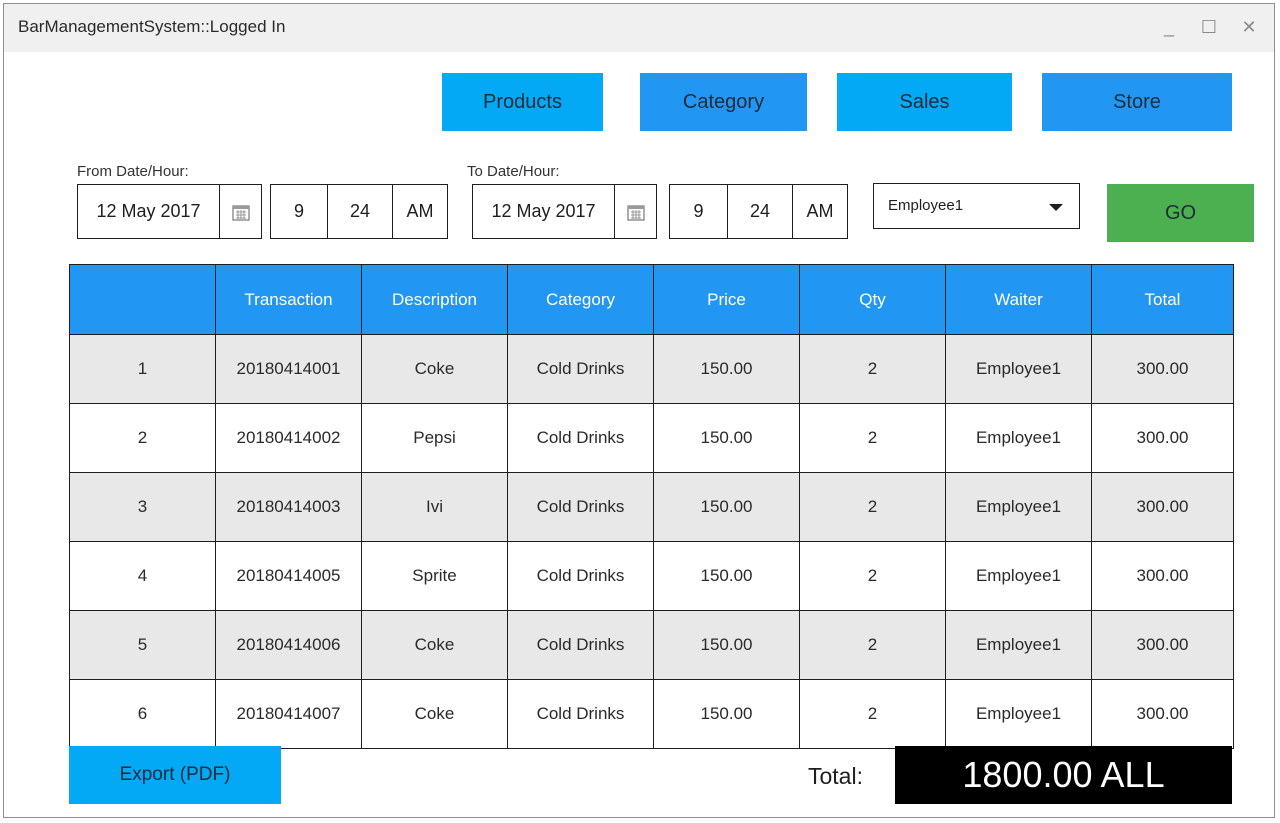 Image resolution: width=1280 pixels, height=823 pixels. I want to click on column-header-category: Category, so click(580, 299).